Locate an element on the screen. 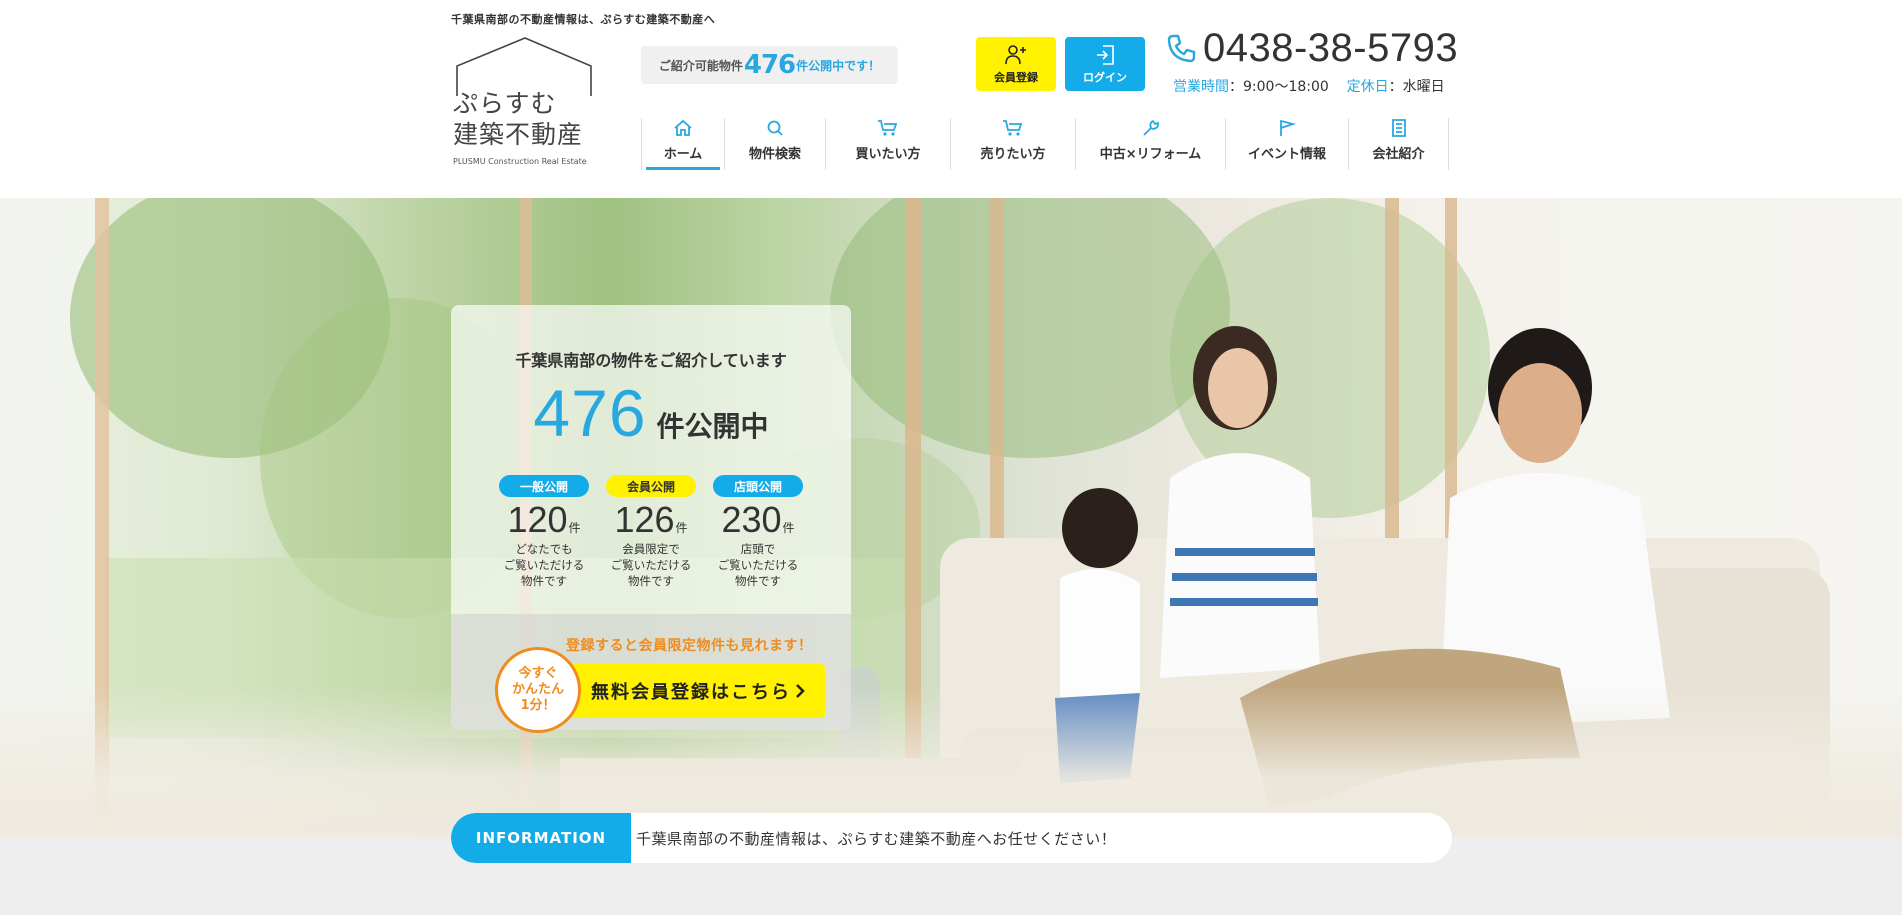 The height and width of the screenshot is (915, 1902). logo-line-1: ぷらすむ is located at coordinates (505, 103).